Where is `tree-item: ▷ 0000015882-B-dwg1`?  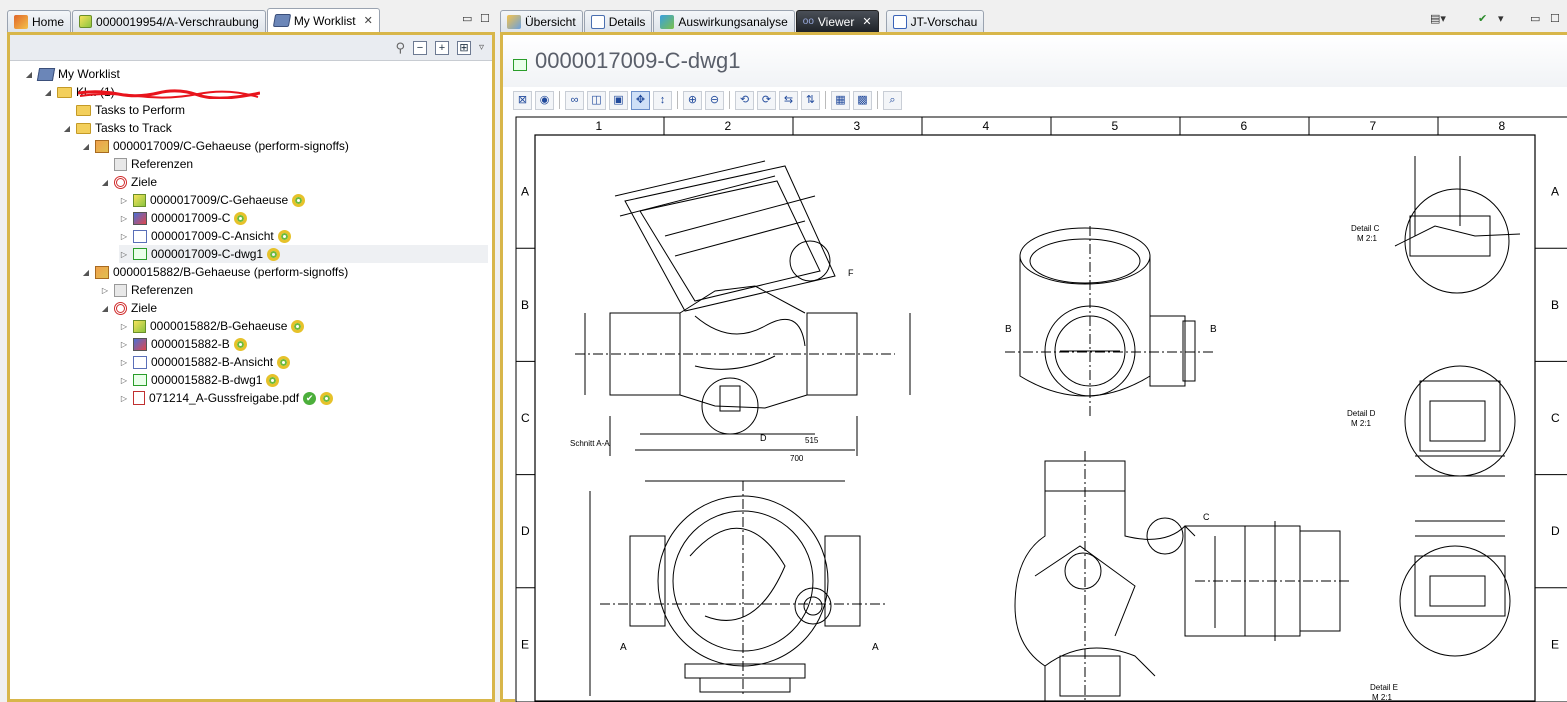 tree-item: ▷ 0000015882-B-dwg1 is located at coordinates (199, 380).